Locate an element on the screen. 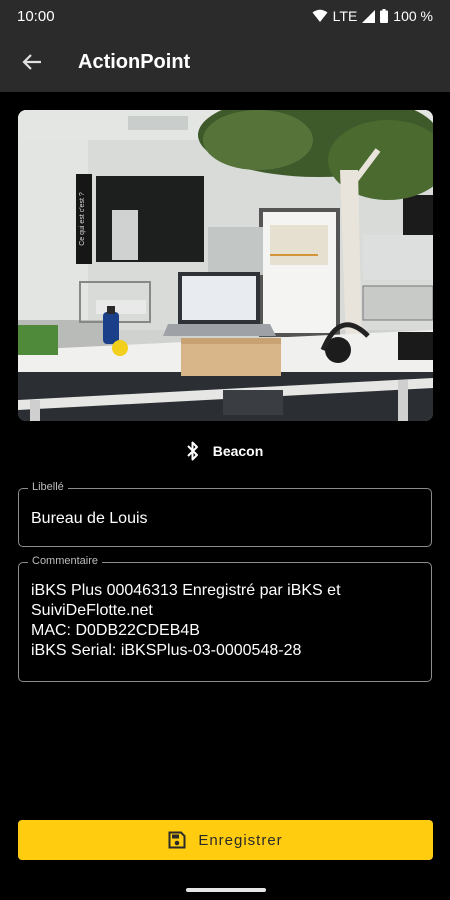 The height and width of the screenshot is (900, 450). arrow-back-icon is located at coordinates (31, 62).